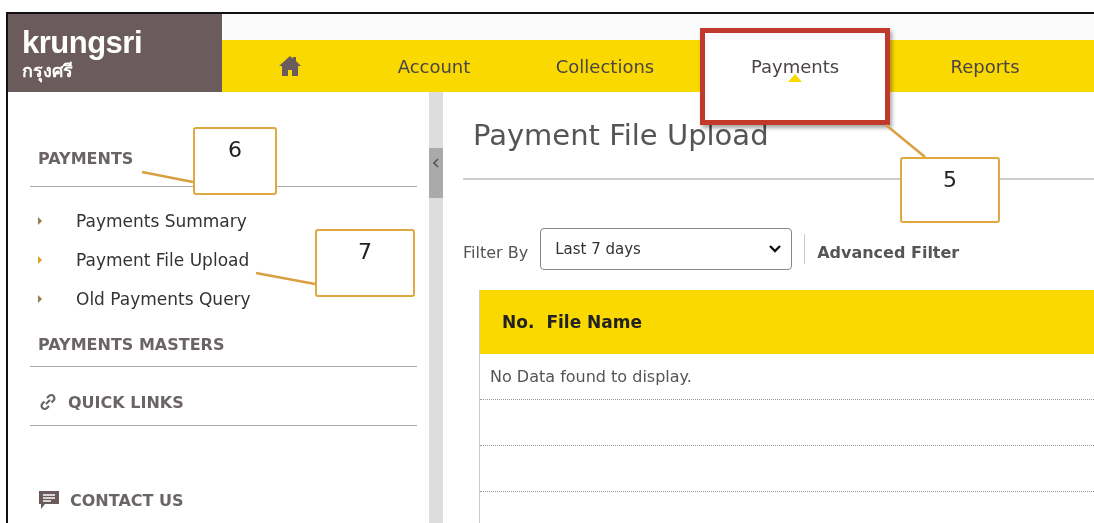  I want to click on empty-message: No Data found to display., so click(591, 376).